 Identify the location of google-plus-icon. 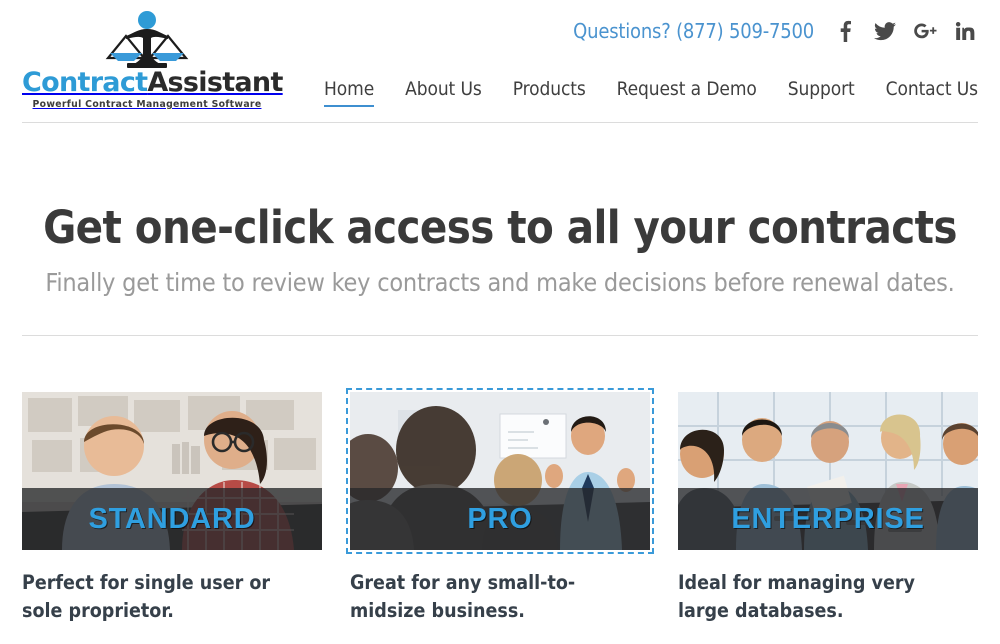
(925, 31).